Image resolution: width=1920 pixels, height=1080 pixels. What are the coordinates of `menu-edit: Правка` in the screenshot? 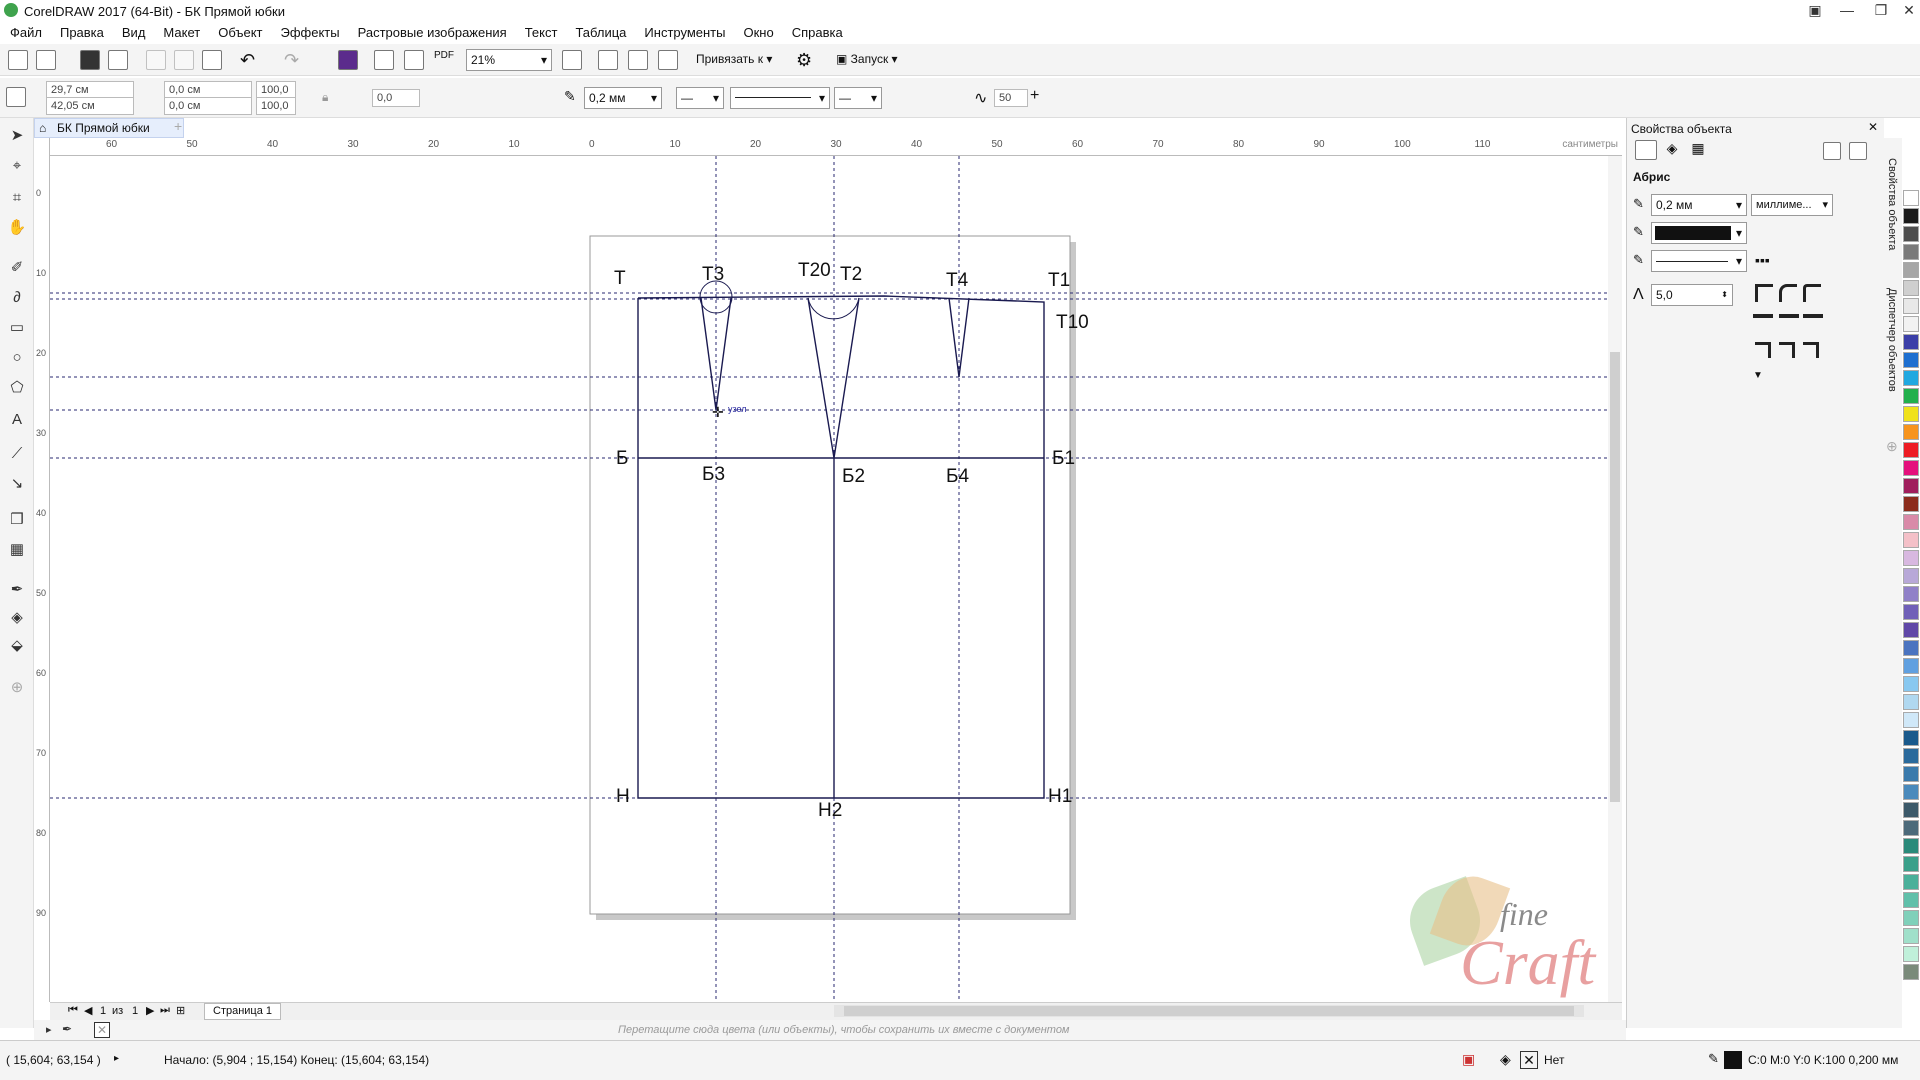 It's located at (82, 32).